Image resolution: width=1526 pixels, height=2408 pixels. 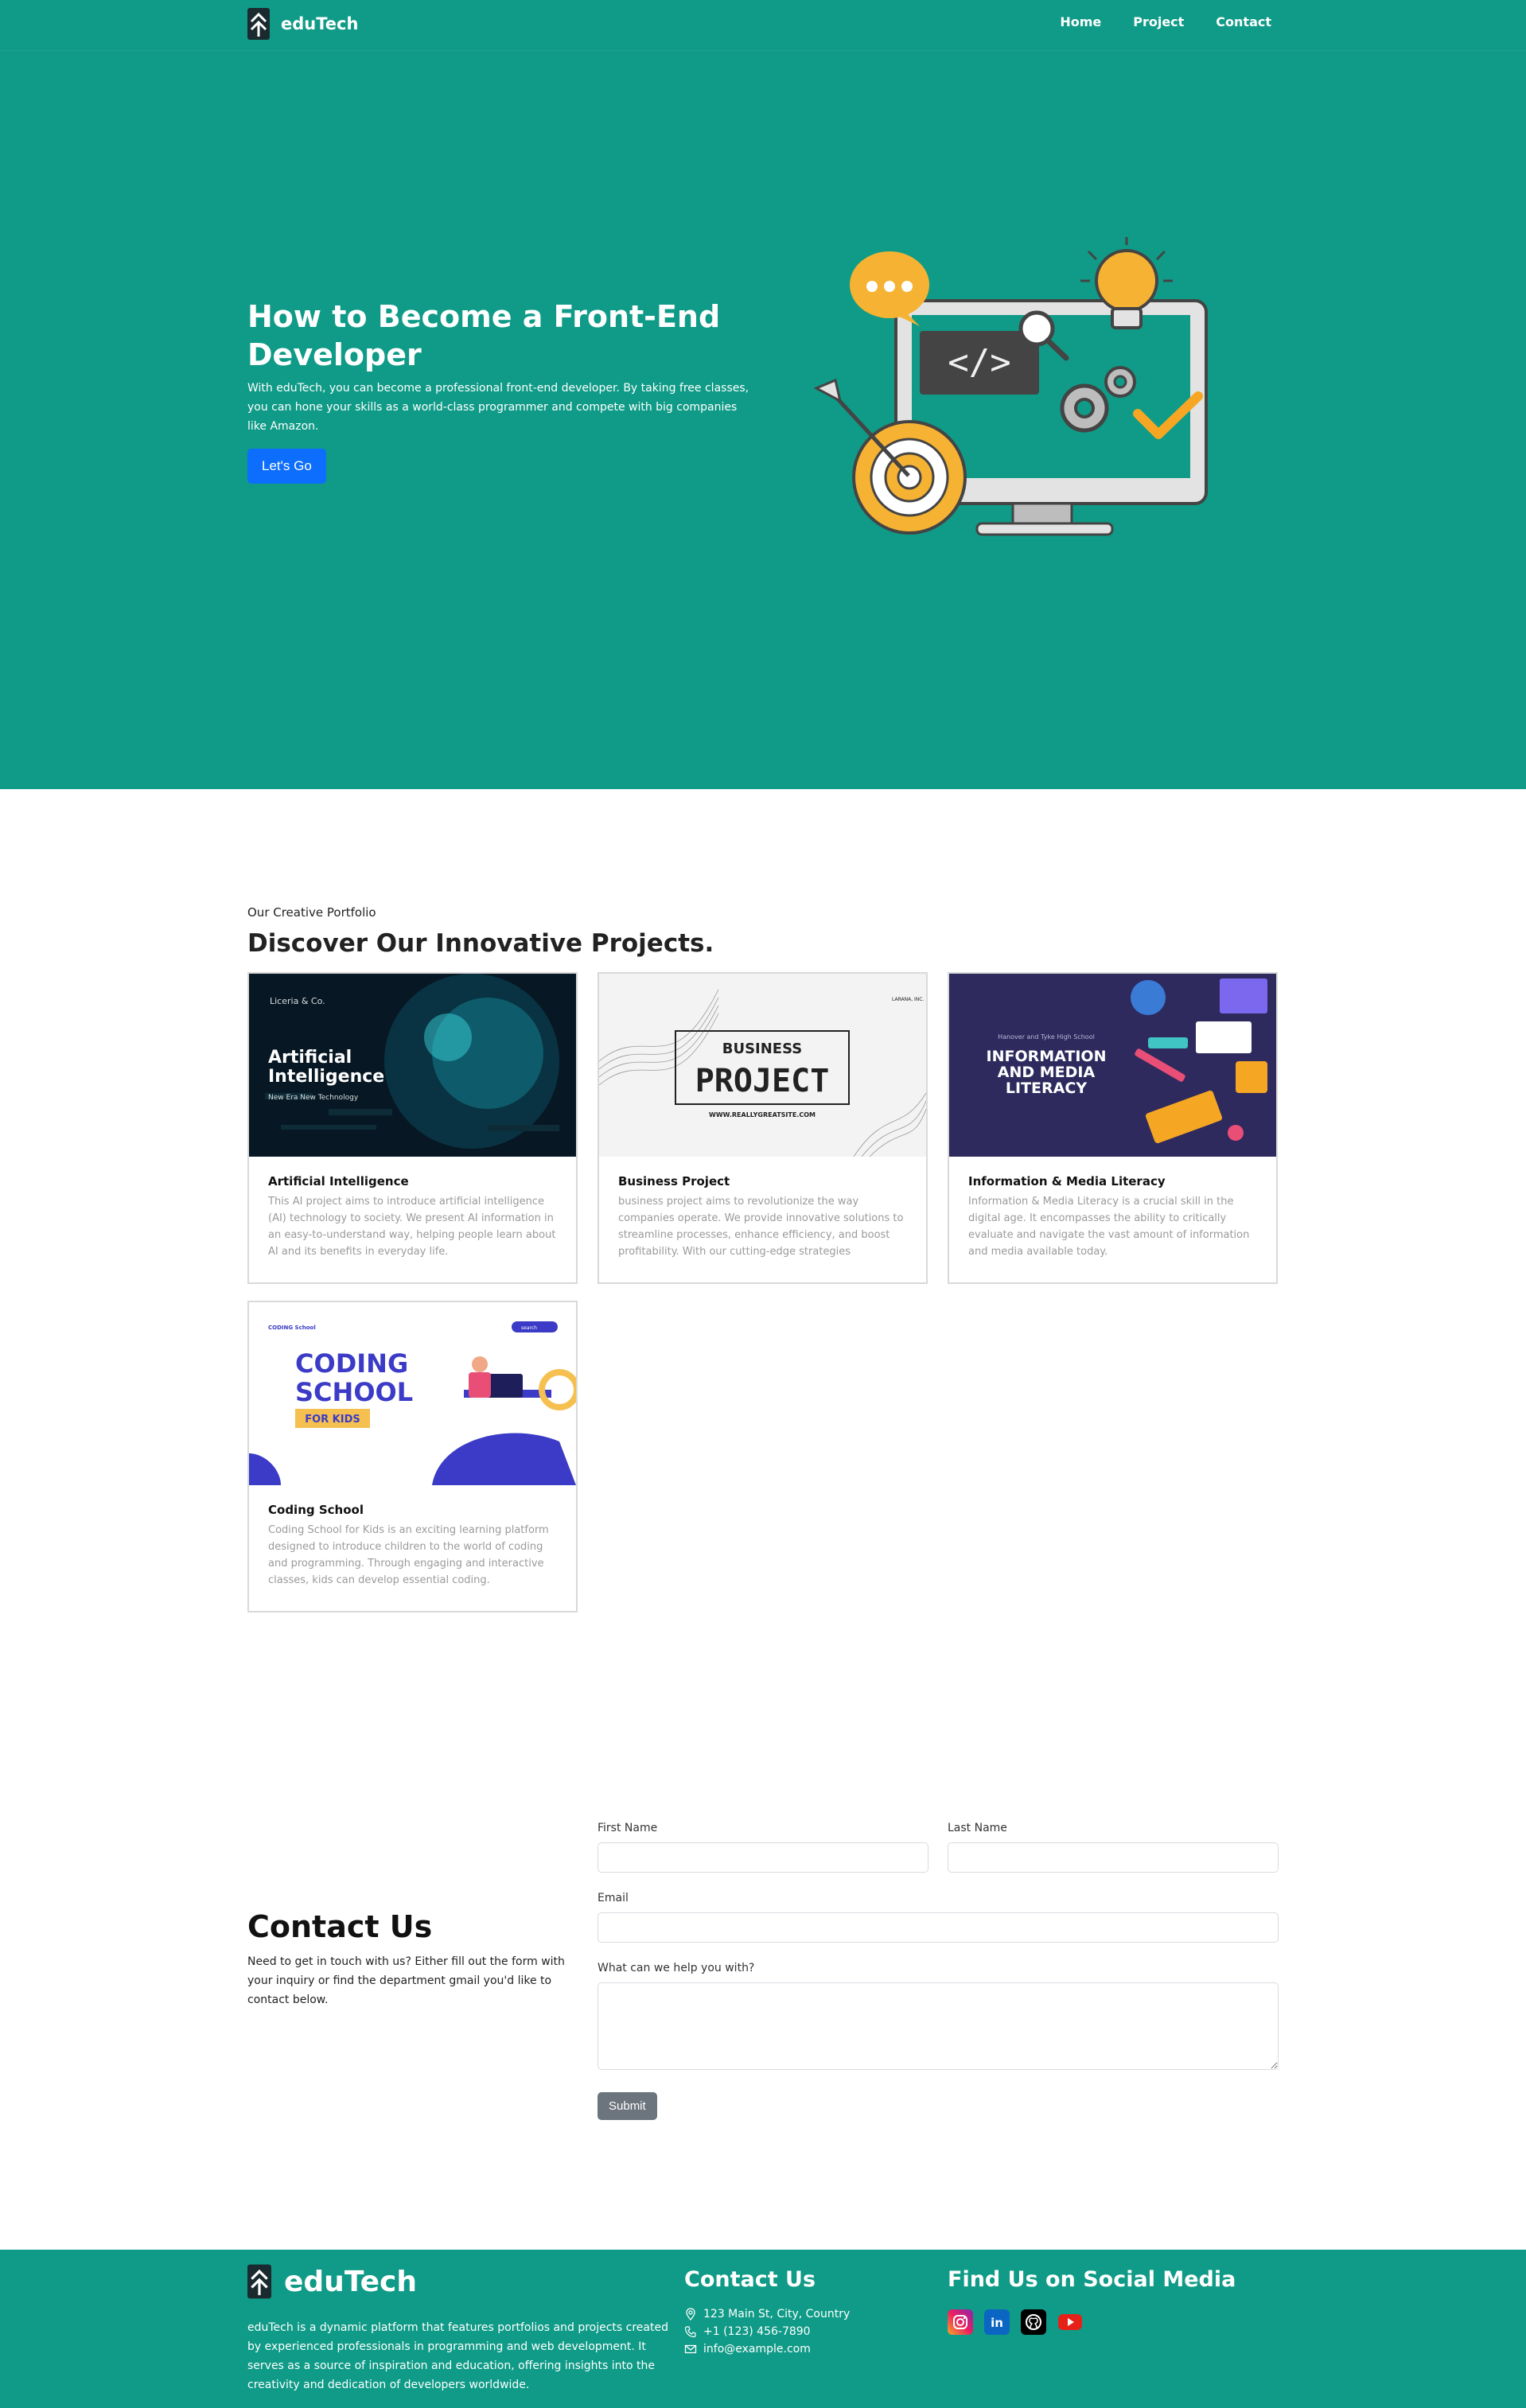 I want to click on instagram-icon, so click(x=960, y=2322).